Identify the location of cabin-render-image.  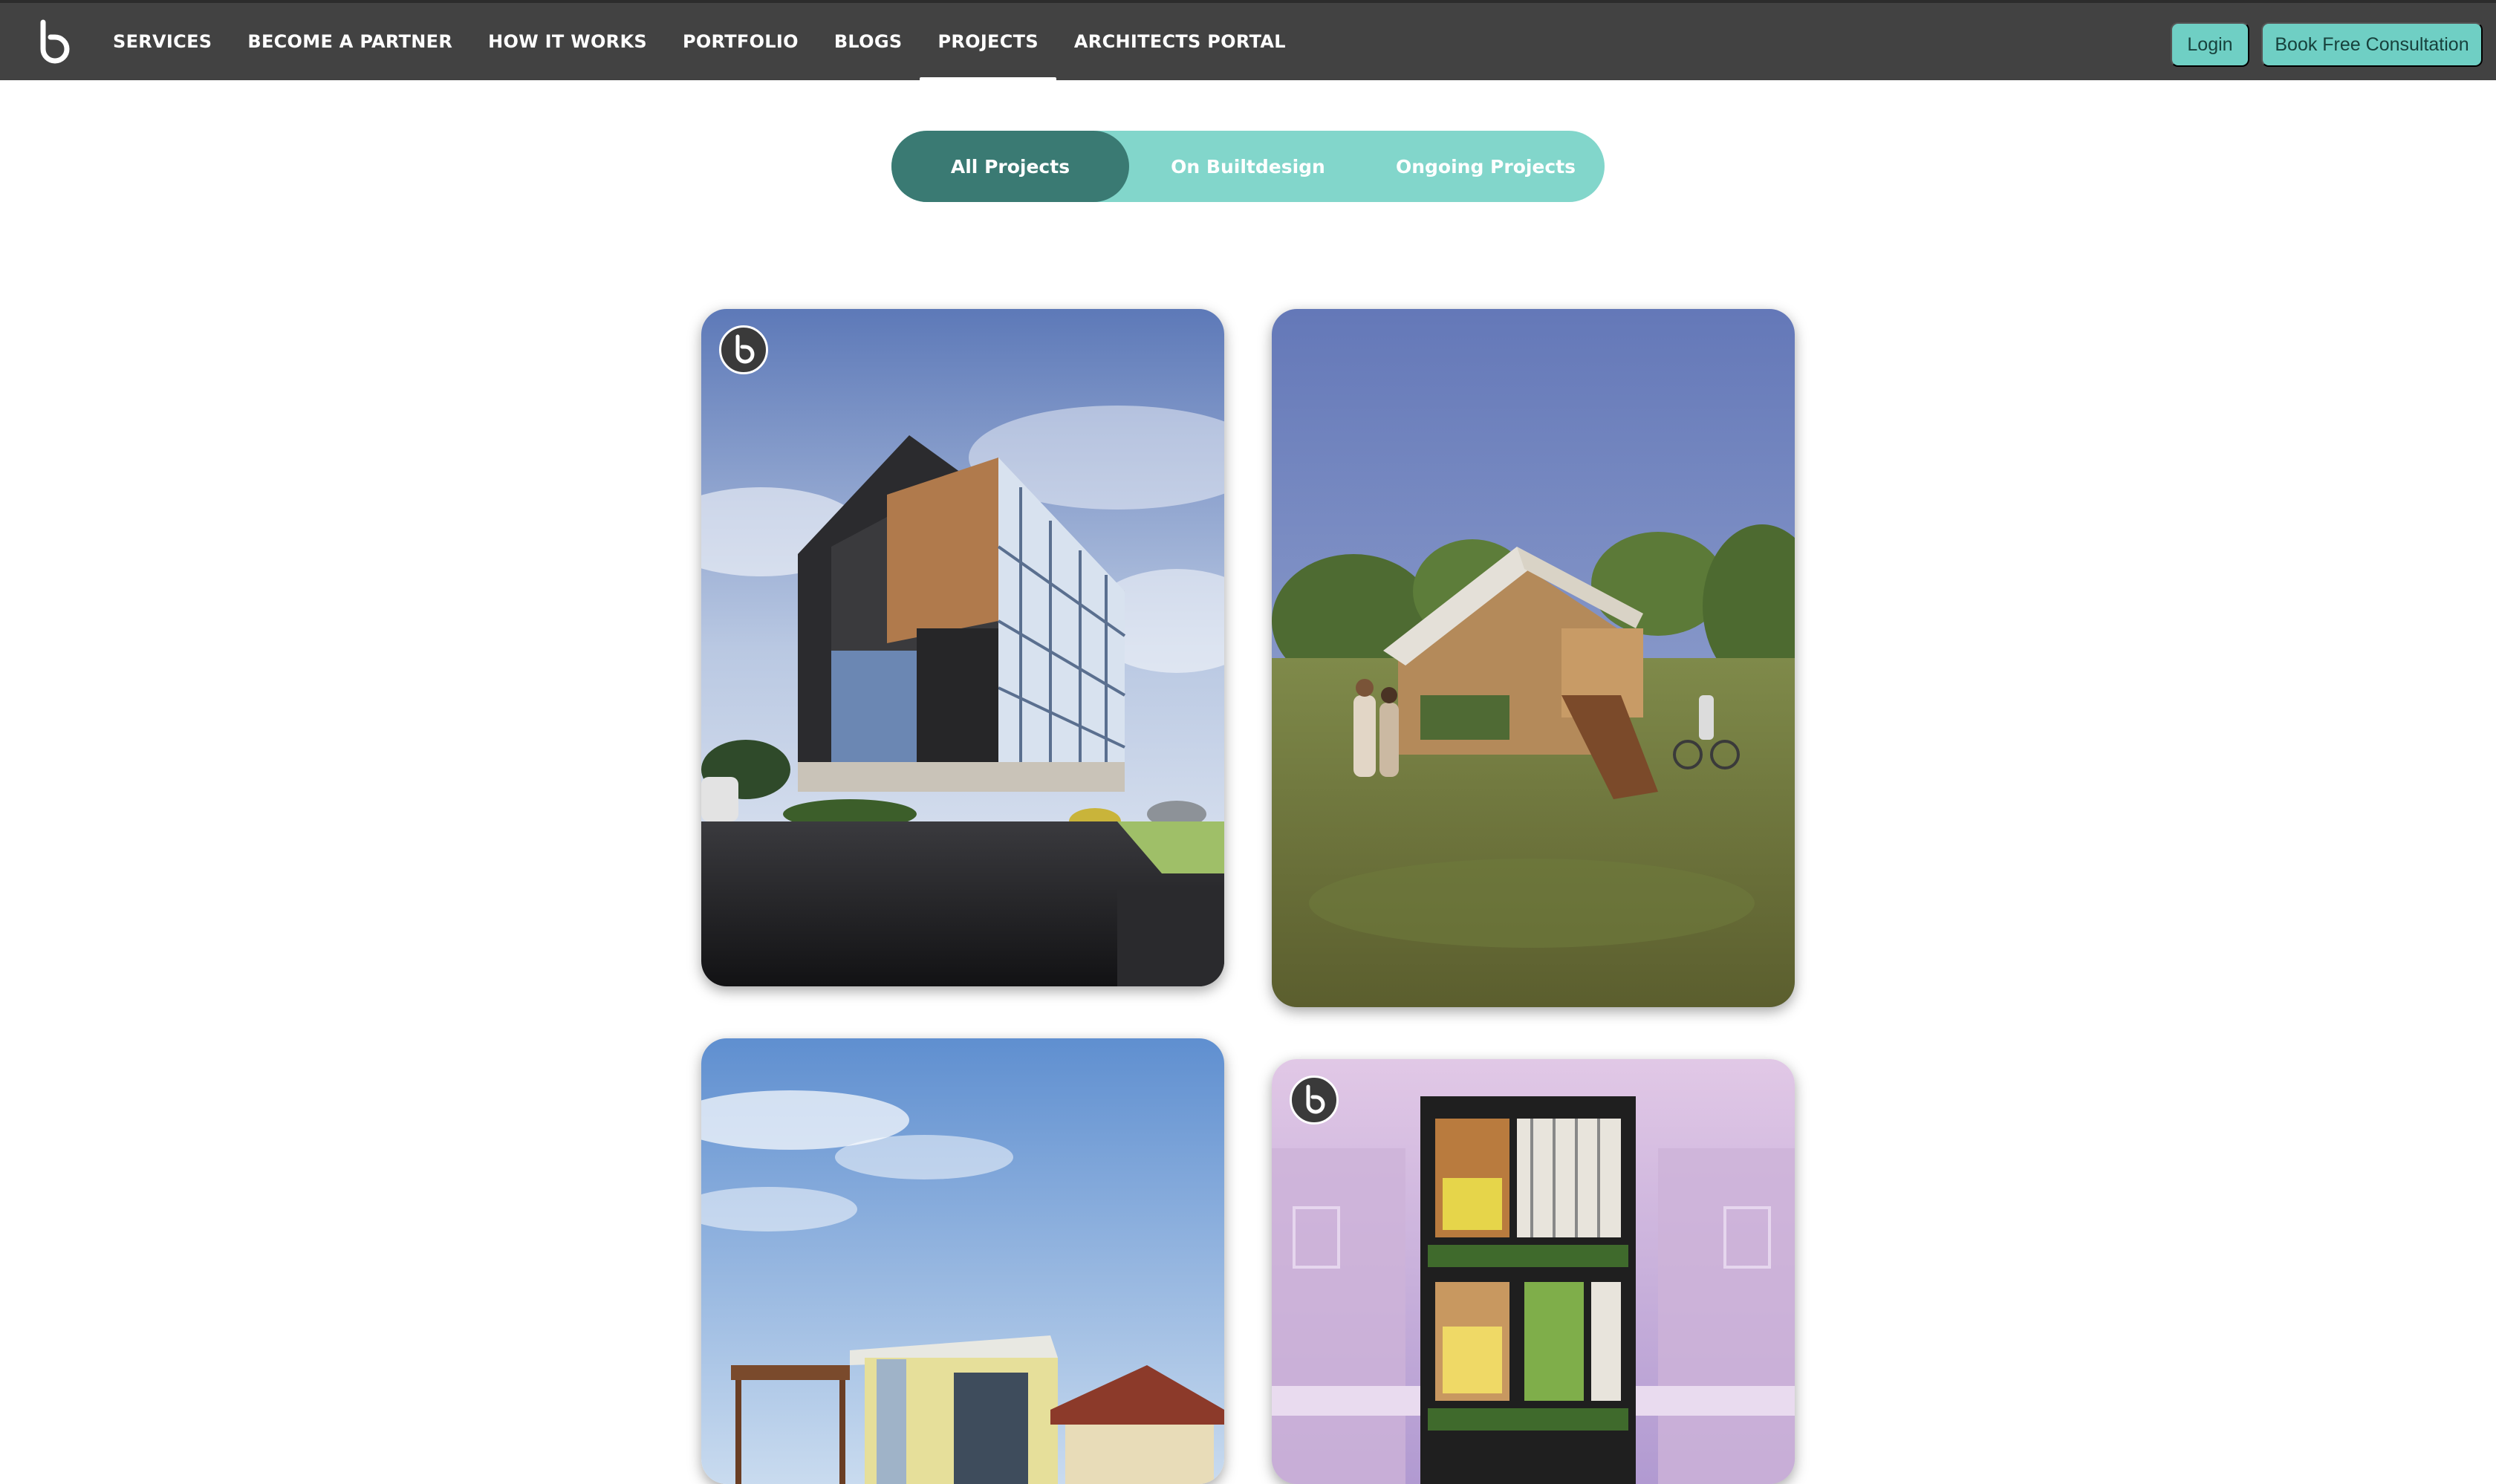
(1534, 658).